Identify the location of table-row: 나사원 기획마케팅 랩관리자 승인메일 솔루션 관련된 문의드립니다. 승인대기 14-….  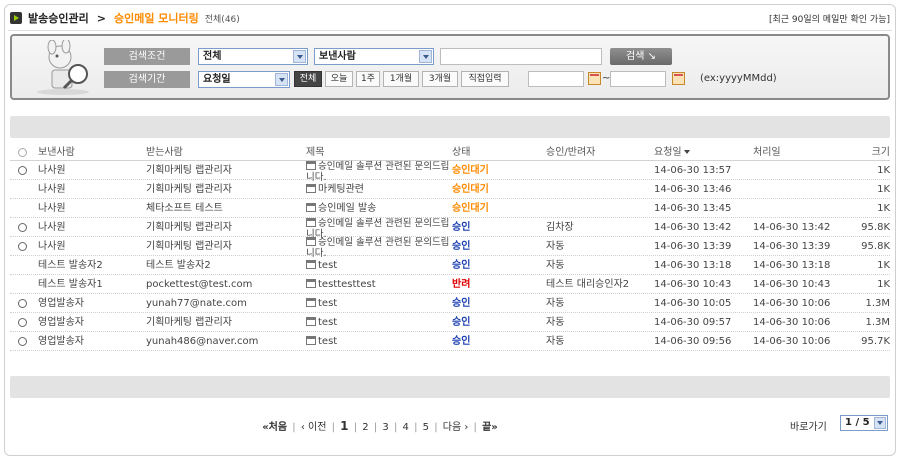
(450, 172).